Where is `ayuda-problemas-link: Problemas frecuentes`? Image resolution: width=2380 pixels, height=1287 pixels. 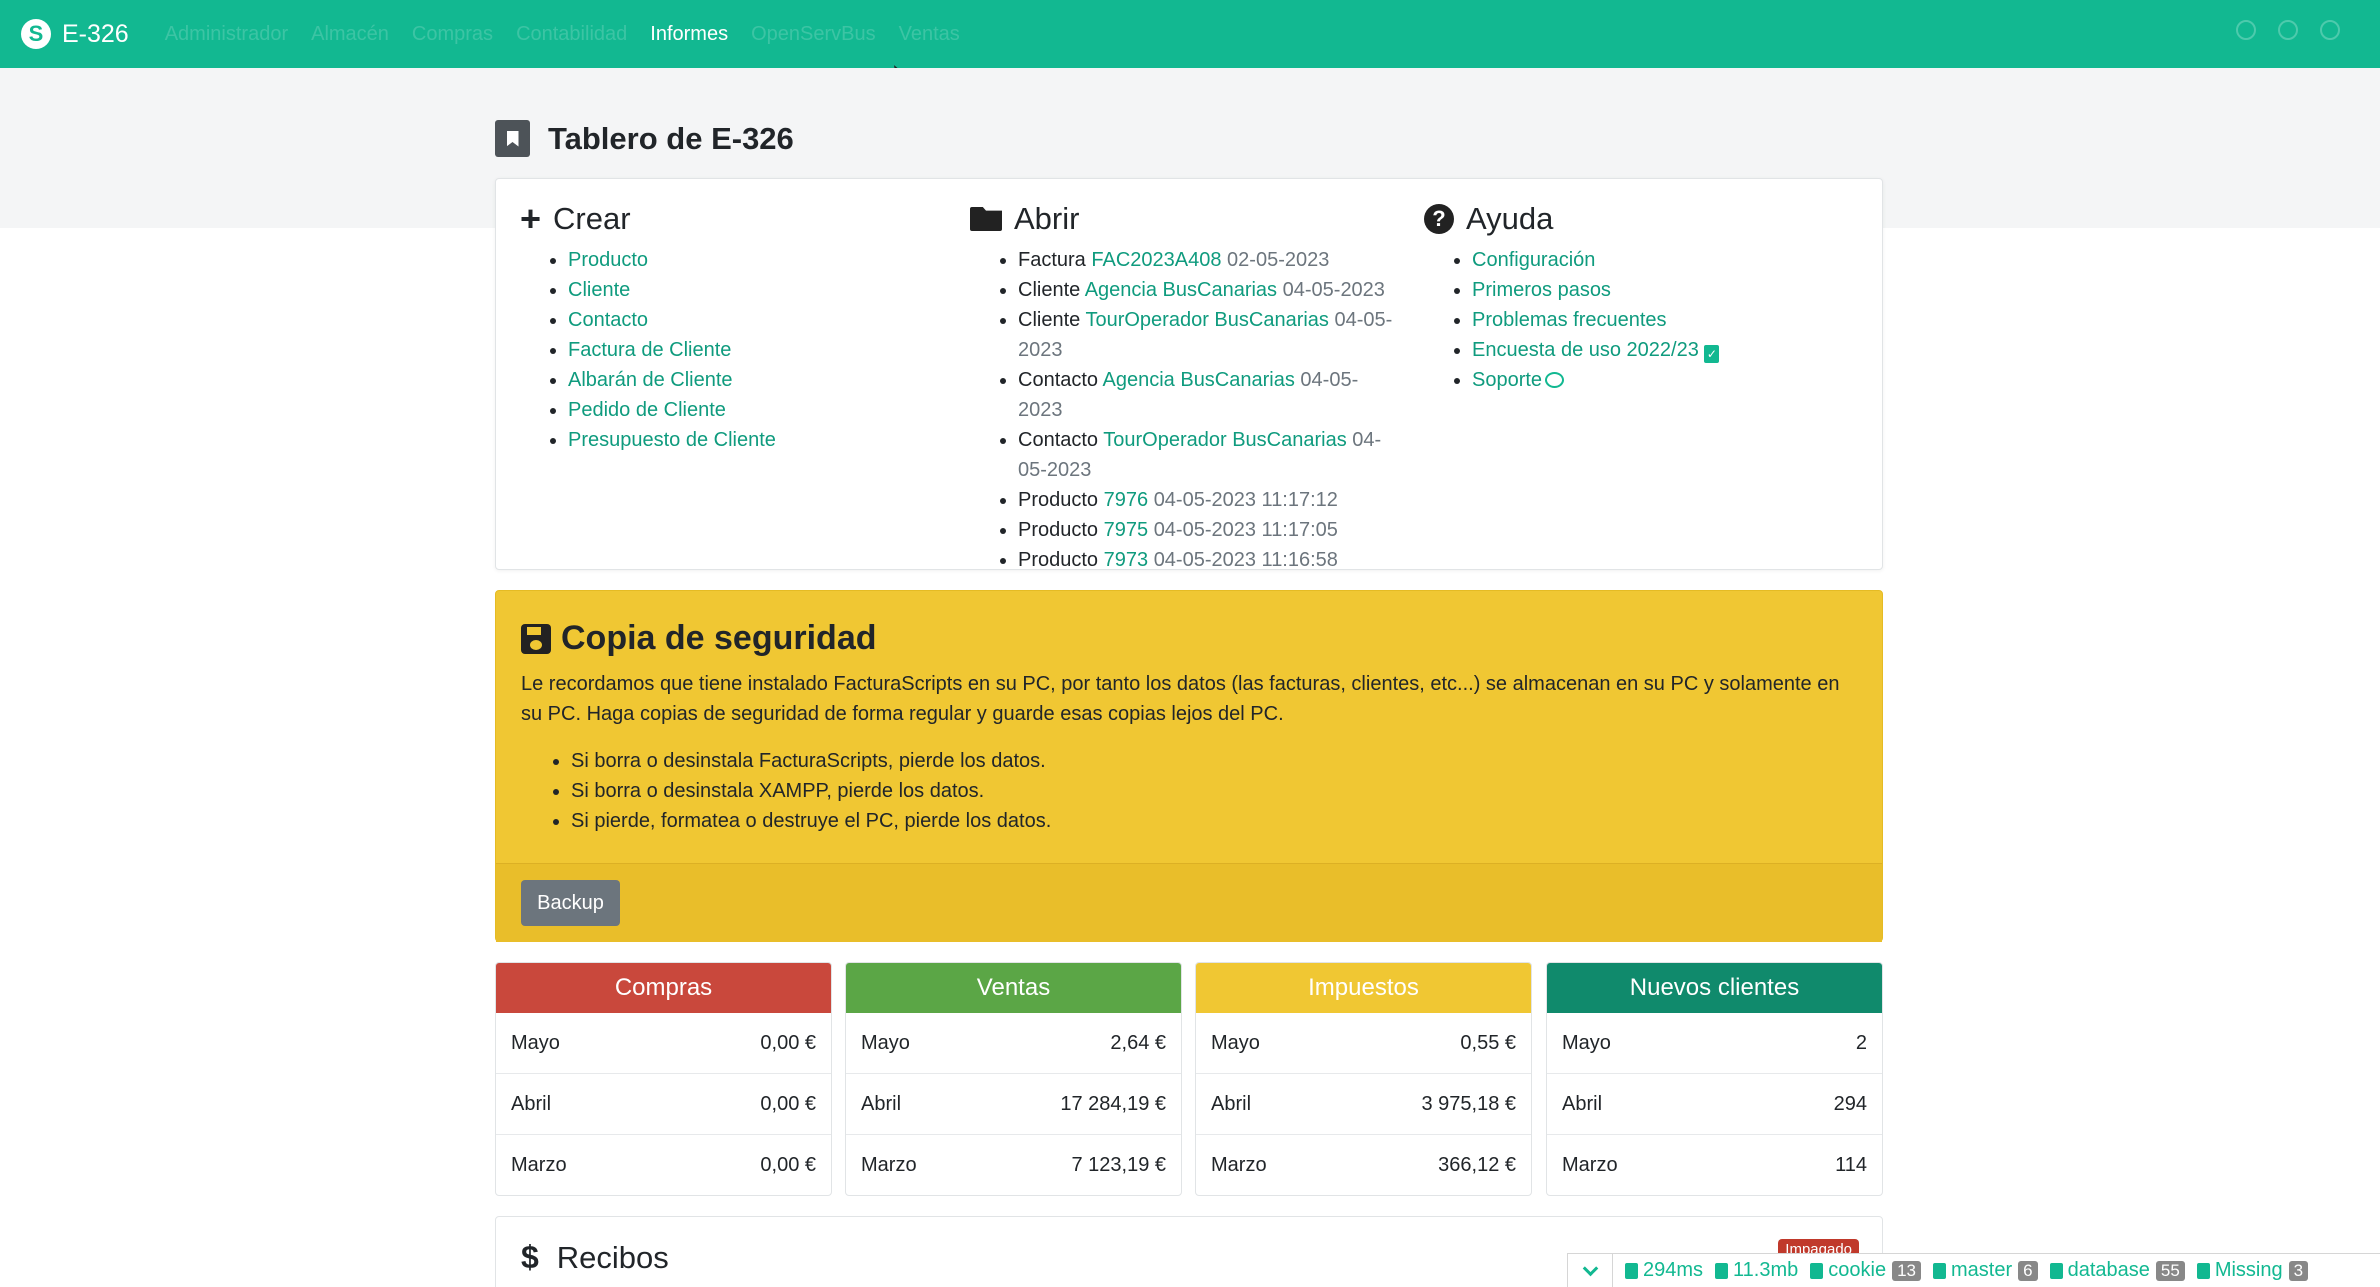
ayuda-problemas-link: Problemas frecuentes is located at coordinates (1569, 320).